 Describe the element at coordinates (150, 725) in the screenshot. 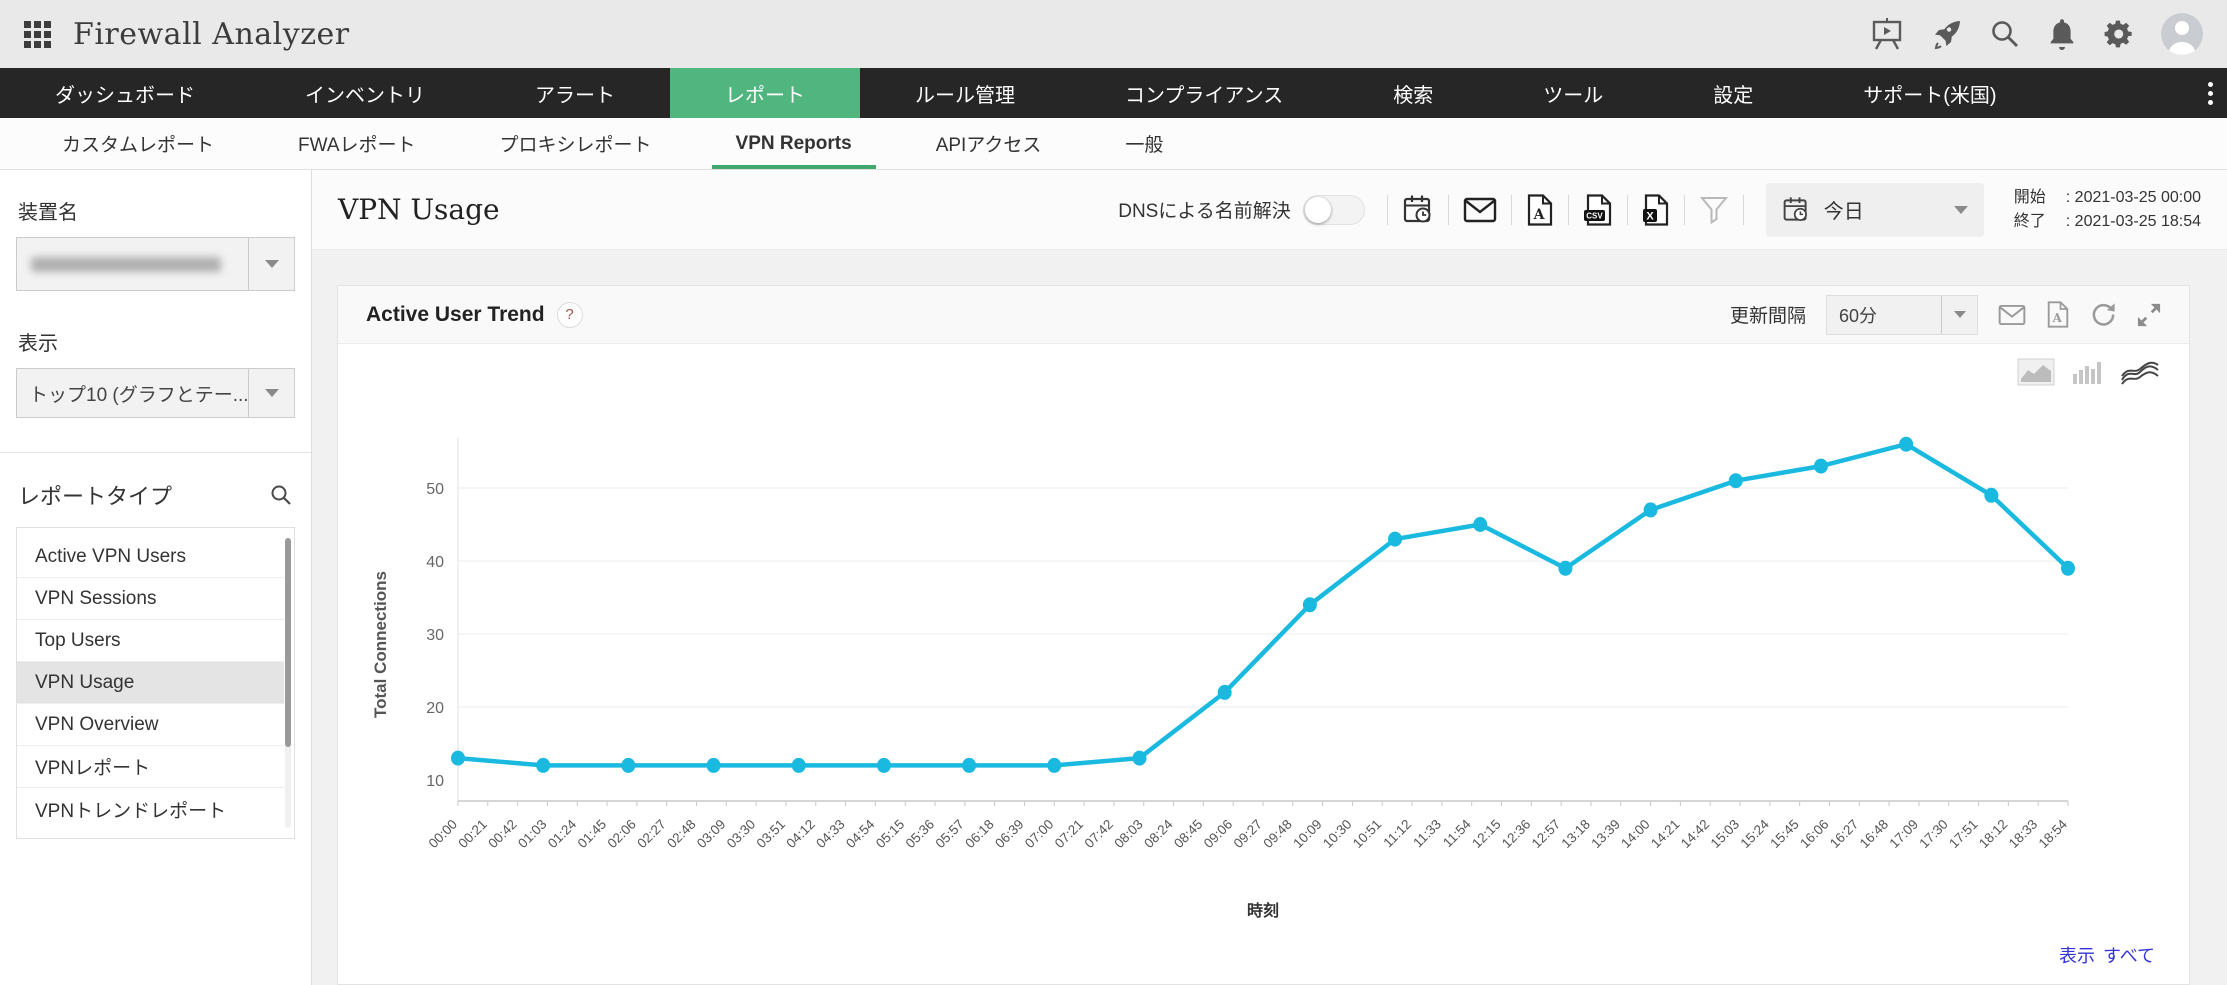

I see `report-type-vpn-overview: VPN Overview` at that location.